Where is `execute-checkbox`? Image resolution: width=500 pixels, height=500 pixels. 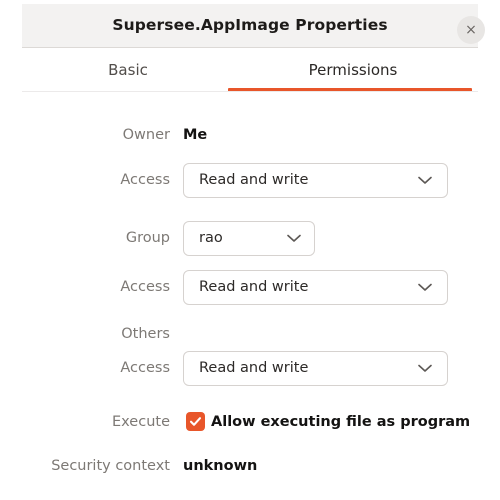
execute-checkbox is located at coordinates (195, 421).